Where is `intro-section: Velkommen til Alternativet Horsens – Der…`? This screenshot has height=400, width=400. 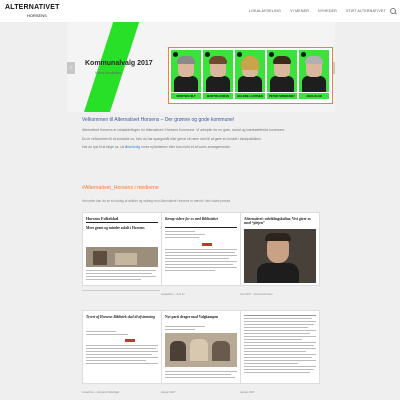
intro-section: Velkommen til Alternativet Horsens – Der… is located at coordinates (207, 135).